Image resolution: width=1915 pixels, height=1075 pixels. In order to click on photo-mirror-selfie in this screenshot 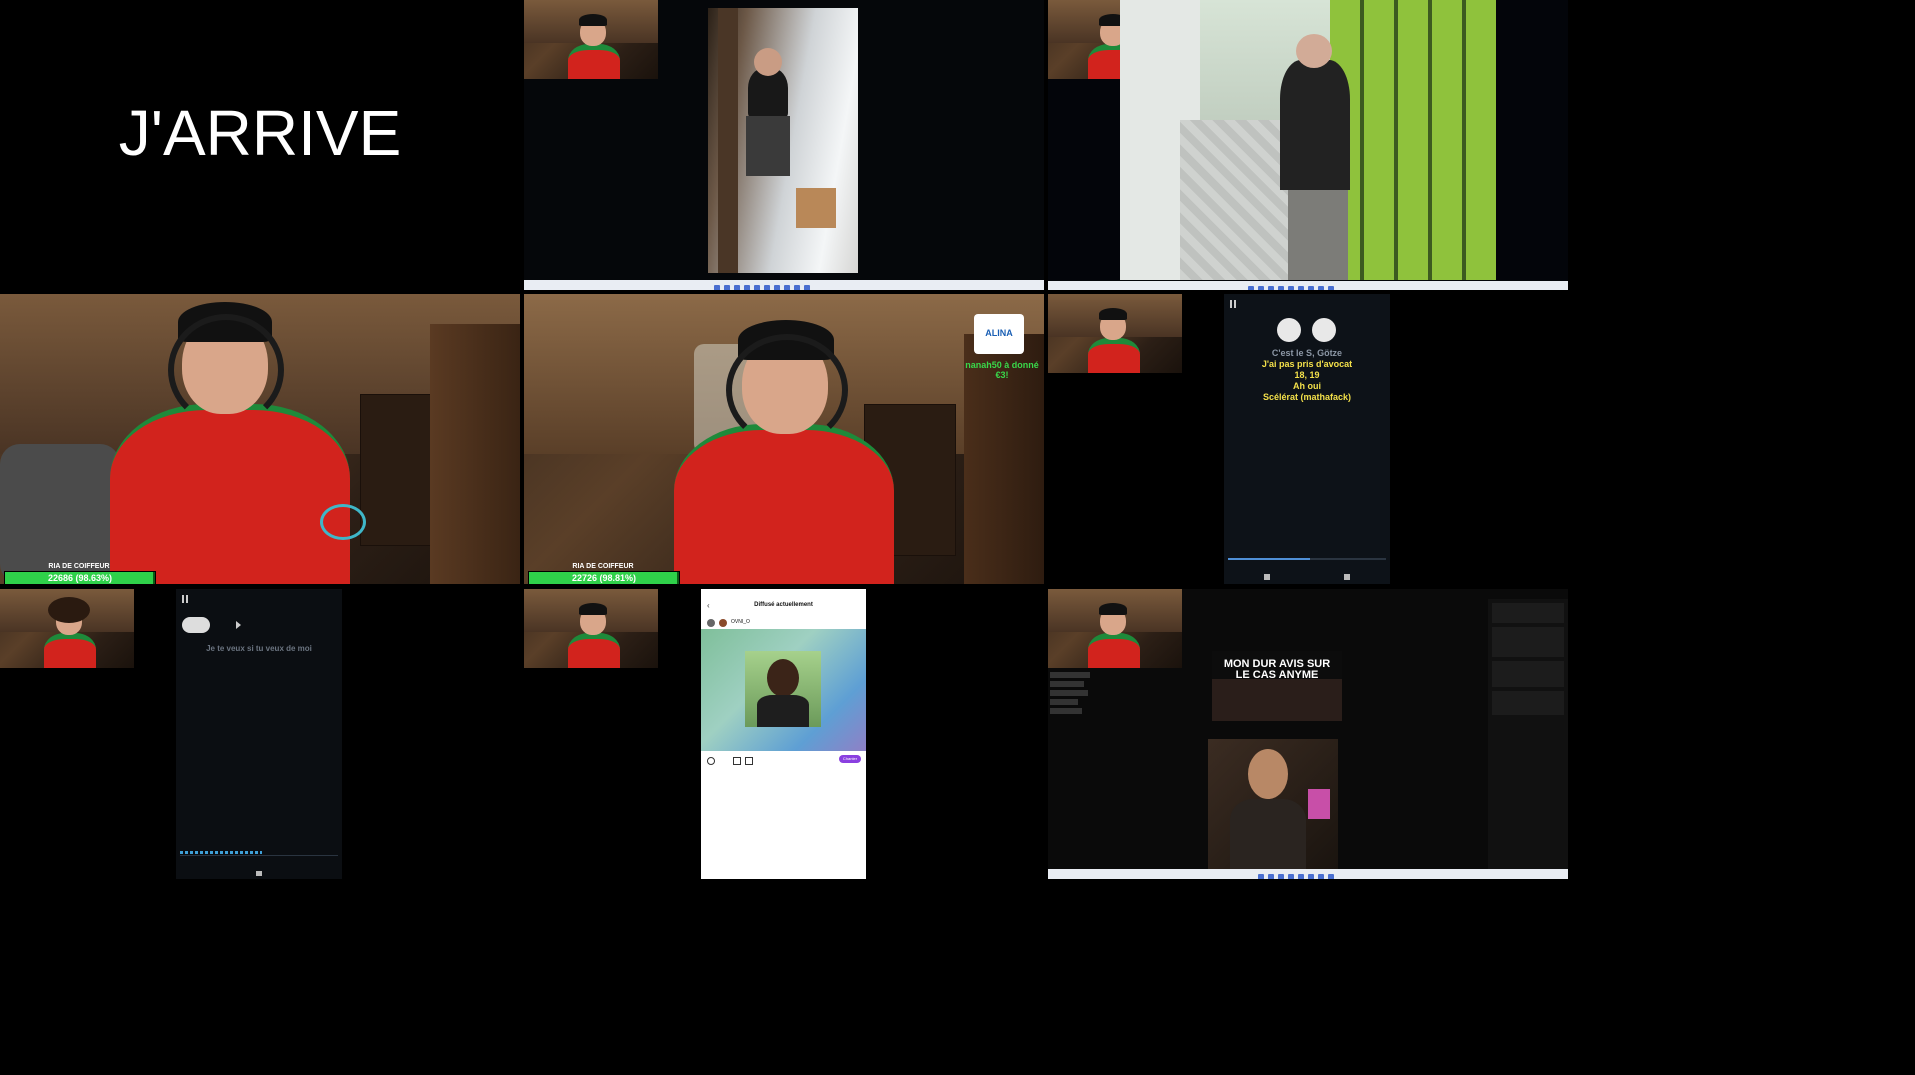, I will do `click(783, 140)`.